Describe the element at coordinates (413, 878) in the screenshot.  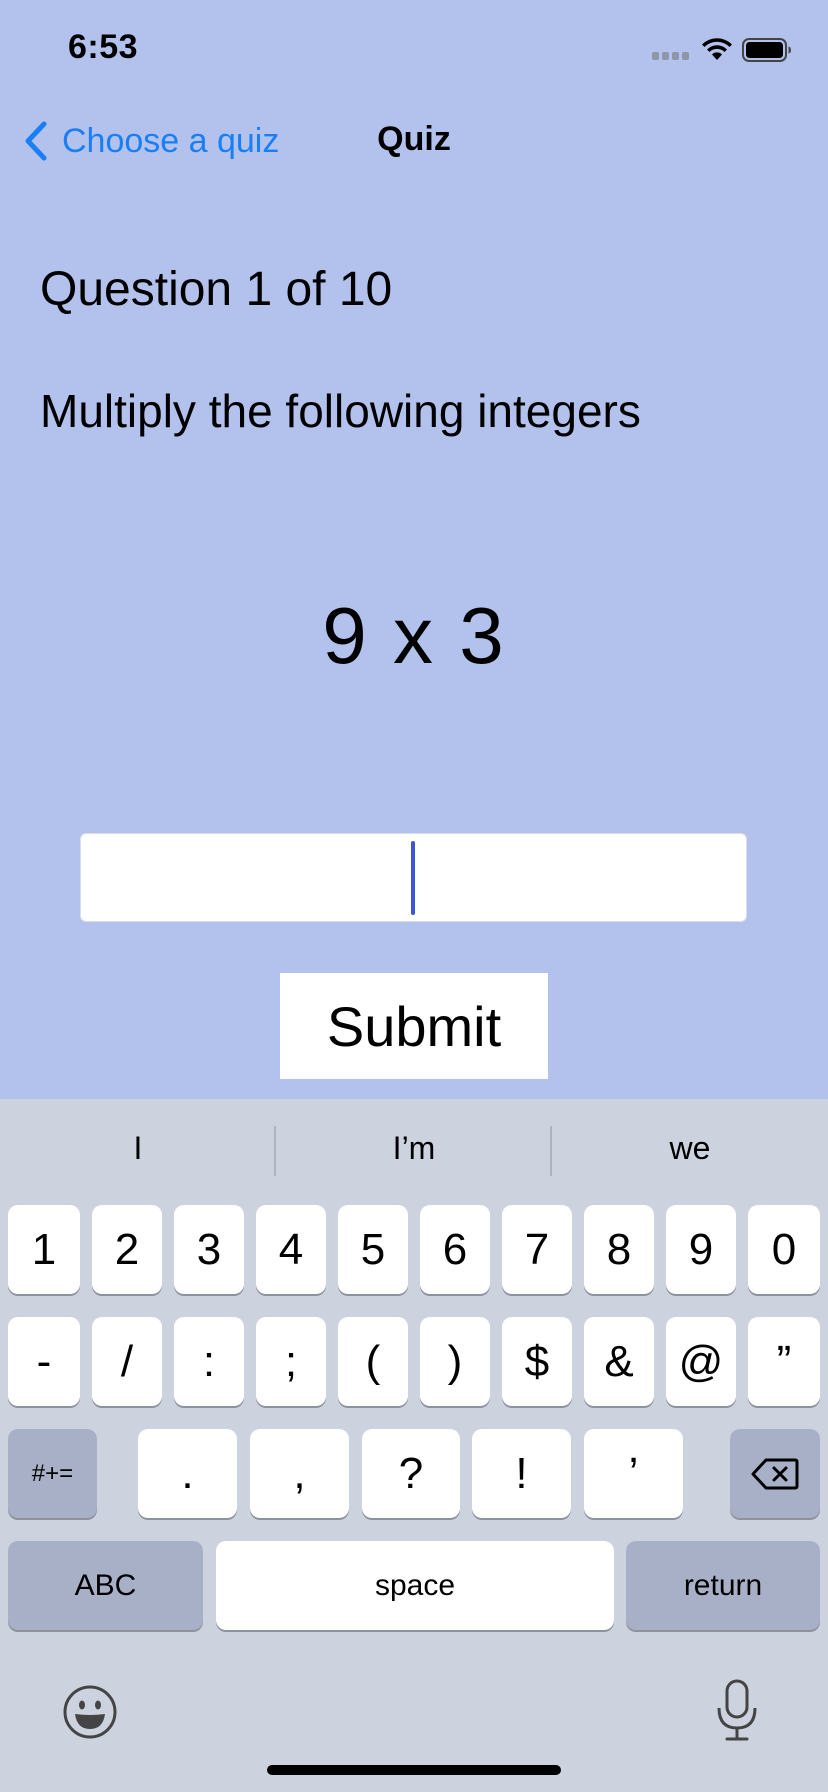
I see `text-cursor` at that location.